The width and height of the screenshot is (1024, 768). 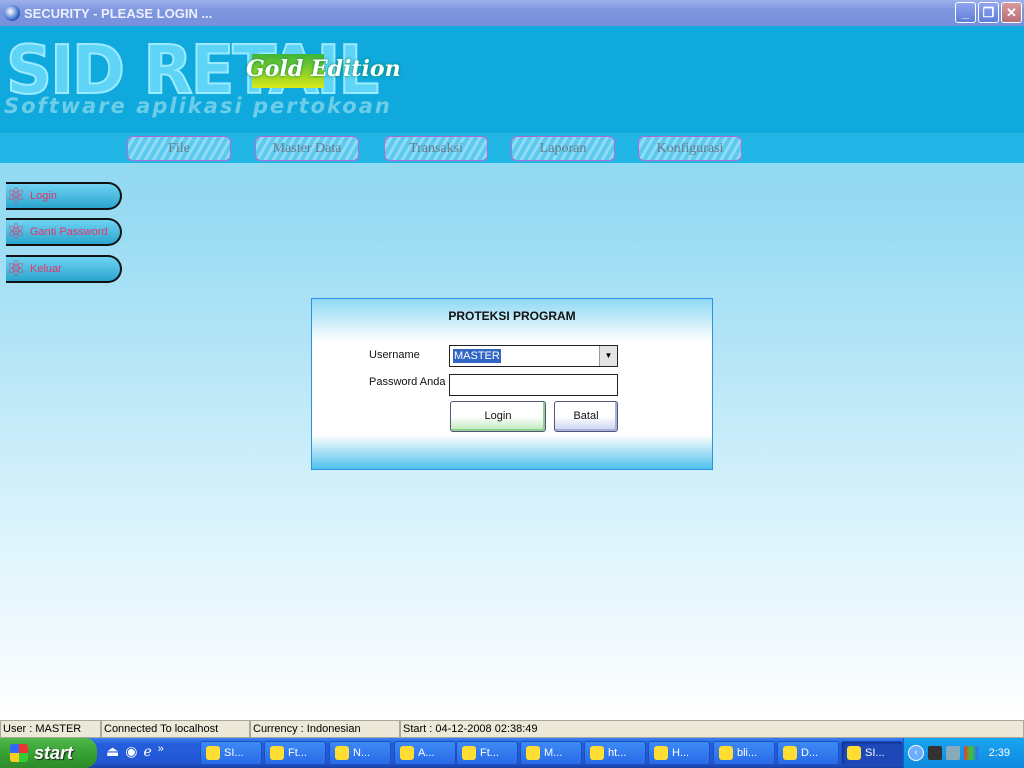 What do you see at coordinates (112, 751) in the screenshot?
I see `shortcut-icon: ⏏` at bounding box center [112, 751].